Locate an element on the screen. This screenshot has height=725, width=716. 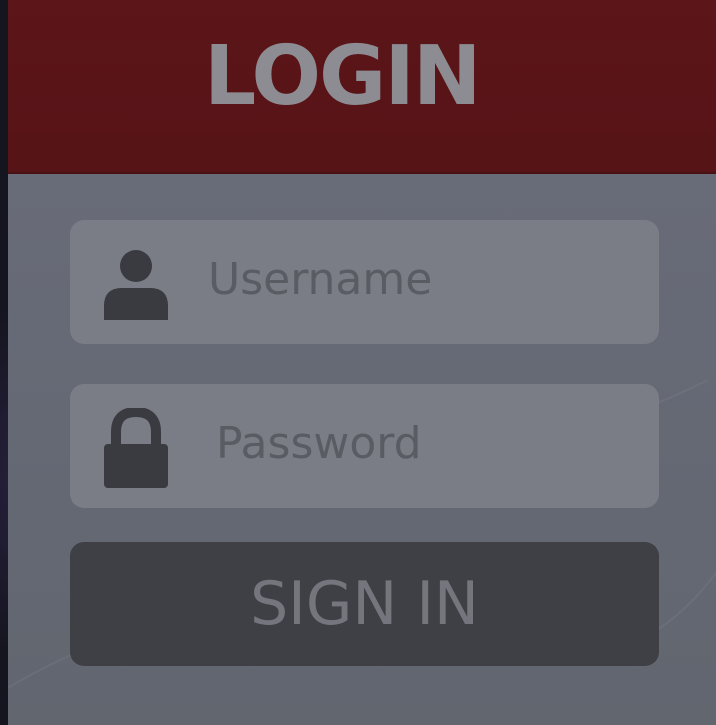
user-icon is located at coordinates (136, 285).